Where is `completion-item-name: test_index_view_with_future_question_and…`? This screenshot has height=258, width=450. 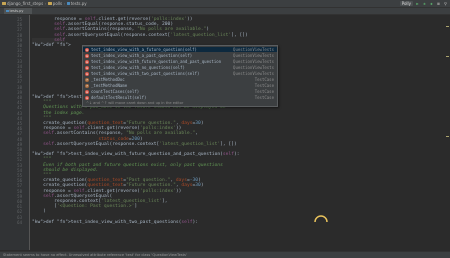 completion-item-name: test_index_view_with_future_question_and… is located at coordinates (156, 61).